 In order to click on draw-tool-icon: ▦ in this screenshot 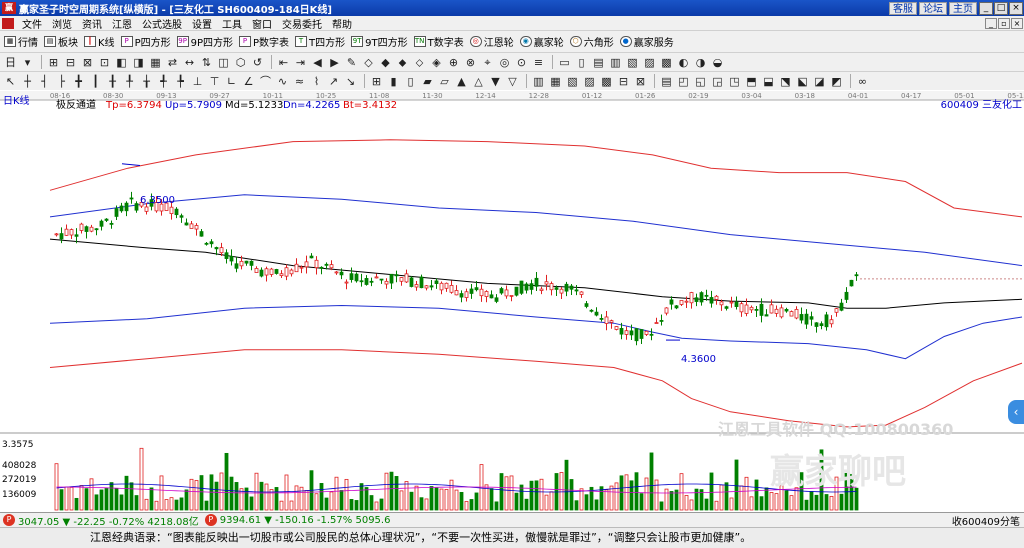, I will do `click(555, 81)`.